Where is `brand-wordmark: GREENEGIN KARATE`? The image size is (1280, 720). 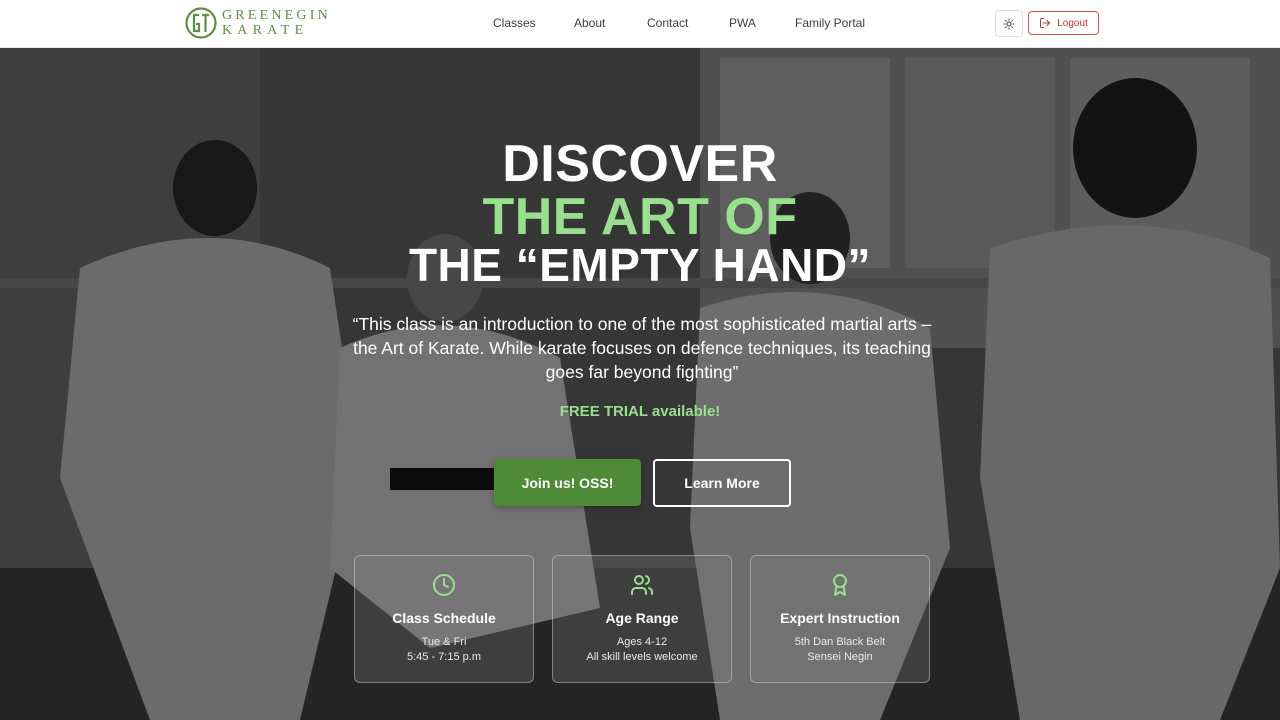 brand-wordmark: GREENEGIN KARATE is located at coordinates (276, 23).